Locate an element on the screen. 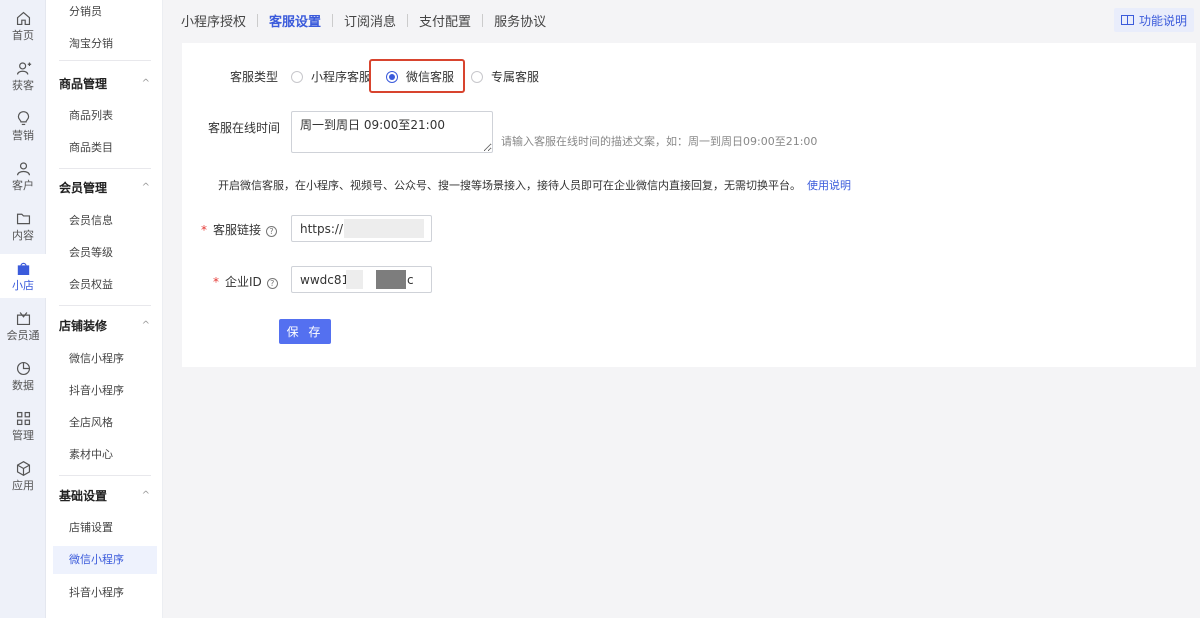 The width and height of the screenshot is (1200, 618). tab-payment-config: 支付配置 is located at coordinates (445, 20).